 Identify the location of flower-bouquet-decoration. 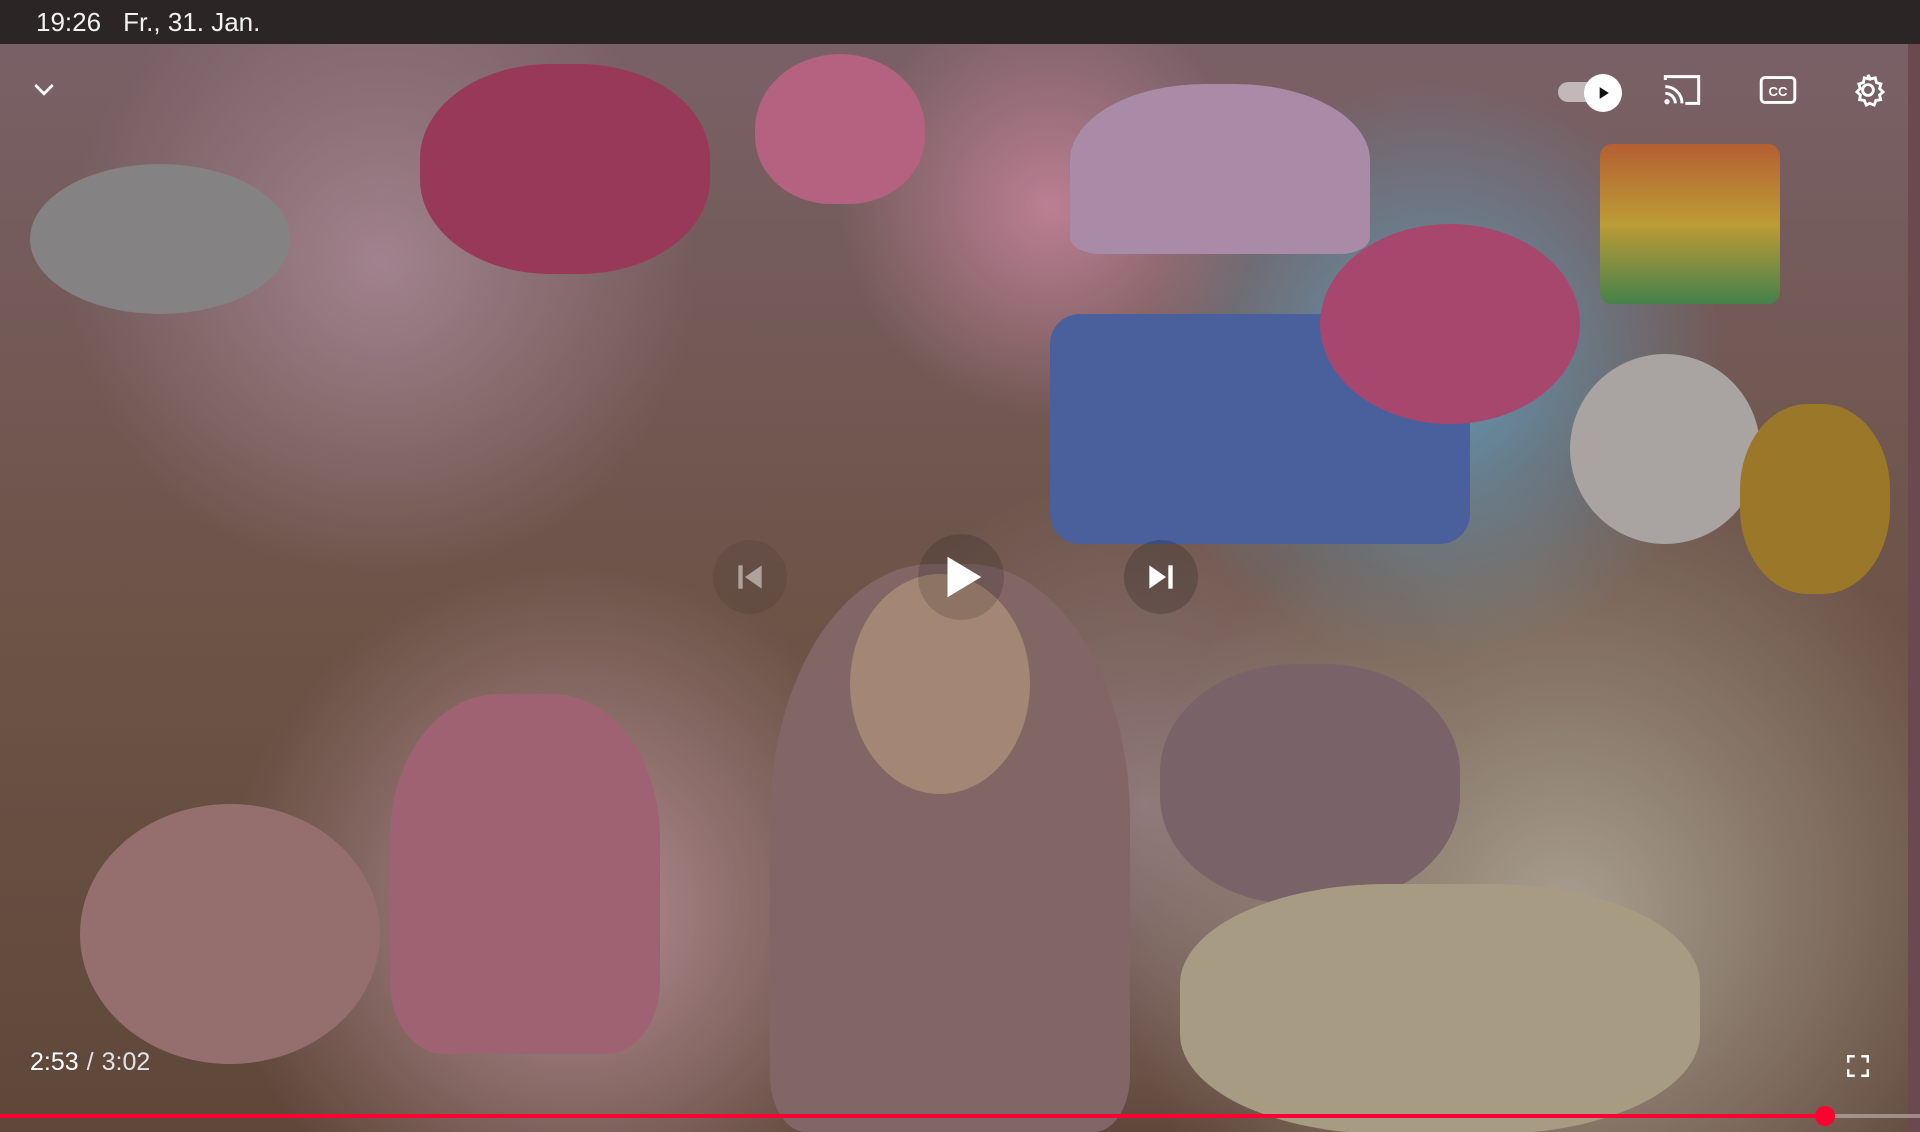
(565, 169).